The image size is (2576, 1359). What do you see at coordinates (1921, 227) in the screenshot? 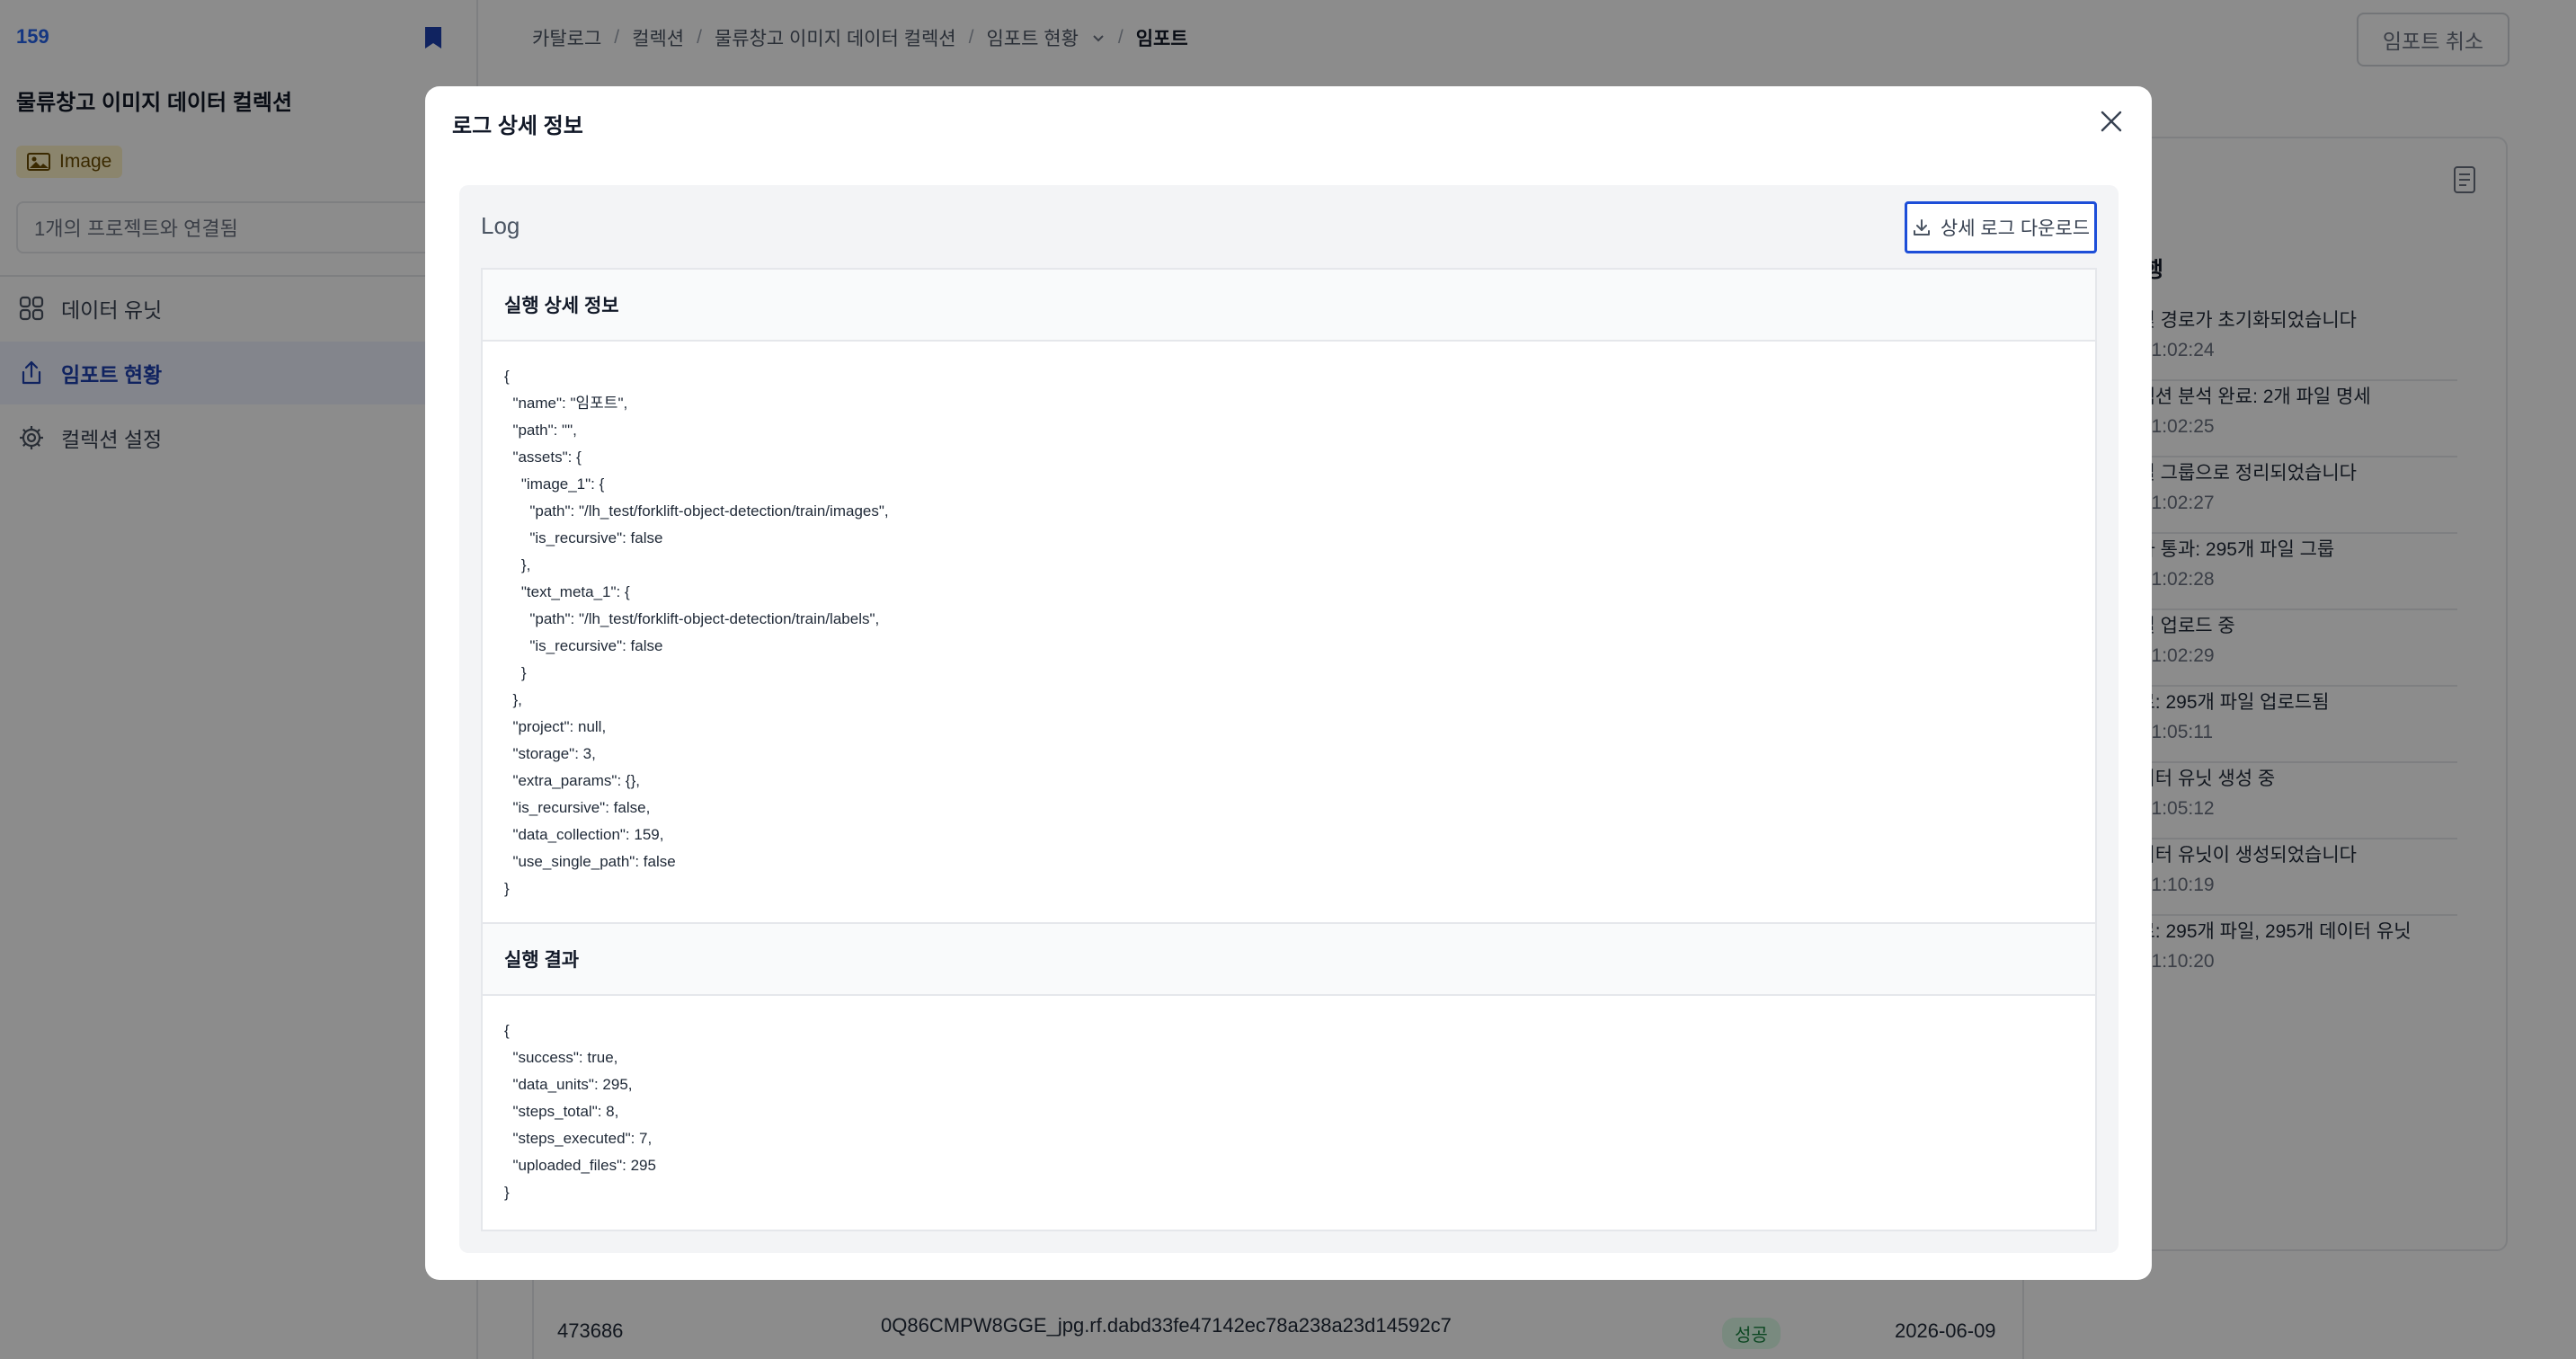
I see `download-icon` at bounding box center [1921, 227].